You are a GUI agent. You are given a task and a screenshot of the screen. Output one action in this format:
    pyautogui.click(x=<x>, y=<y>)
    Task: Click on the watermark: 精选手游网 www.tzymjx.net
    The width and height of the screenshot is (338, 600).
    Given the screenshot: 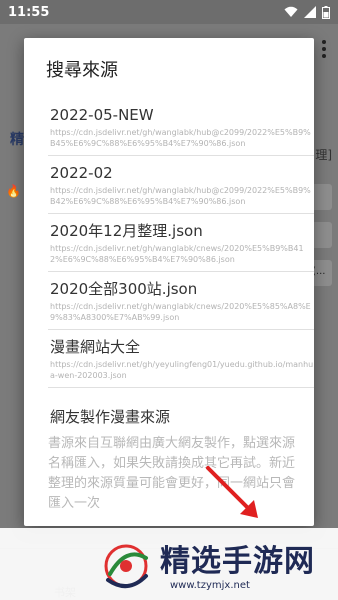 What is the action you would take?
    pyautogui.click(x=169, y=564)
    